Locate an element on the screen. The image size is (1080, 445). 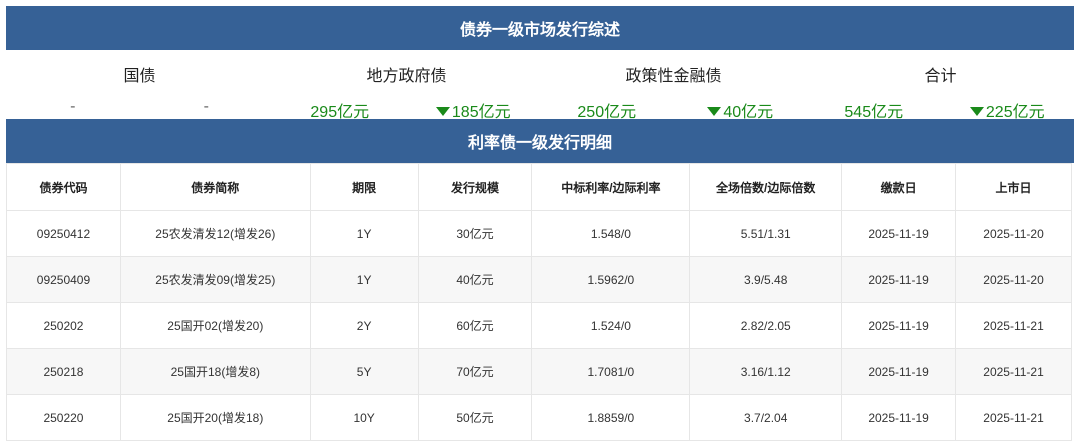
table-cell: 3.16/1.12 is located at coordinates (766, 371).